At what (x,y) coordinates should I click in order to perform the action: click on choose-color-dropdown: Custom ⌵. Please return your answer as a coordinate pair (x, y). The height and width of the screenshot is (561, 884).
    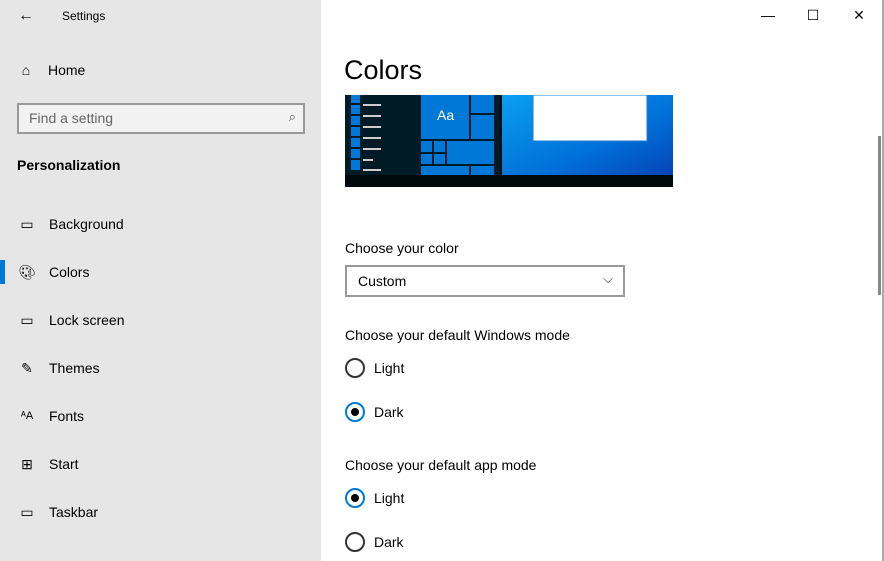
    Looking at the image, I should click on (485, 281).